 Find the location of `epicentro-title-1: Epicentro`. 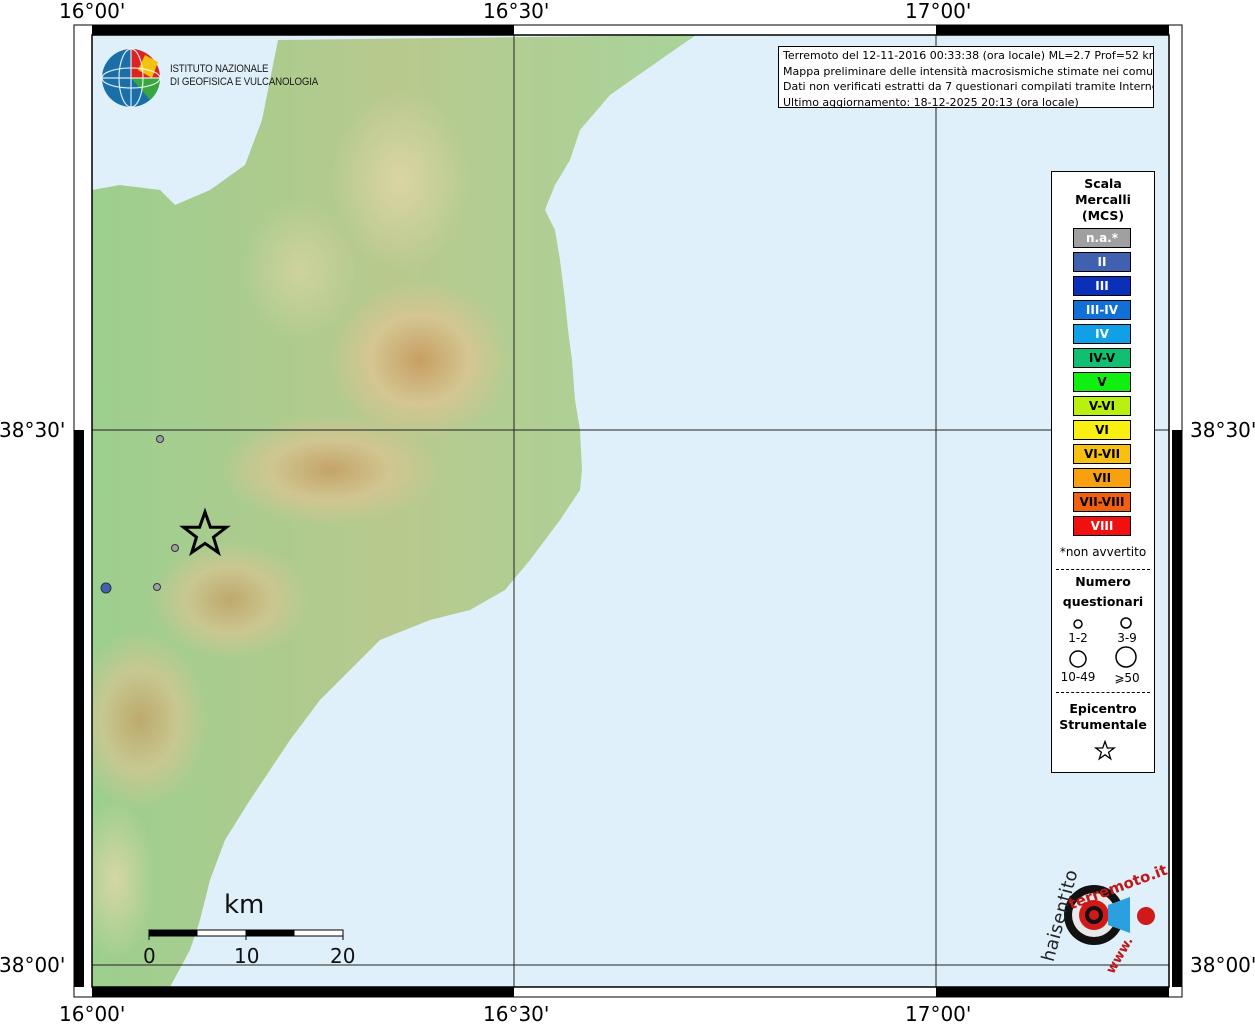

epicentro-title-1: Epicentro is located at coordinates (1103, 708).